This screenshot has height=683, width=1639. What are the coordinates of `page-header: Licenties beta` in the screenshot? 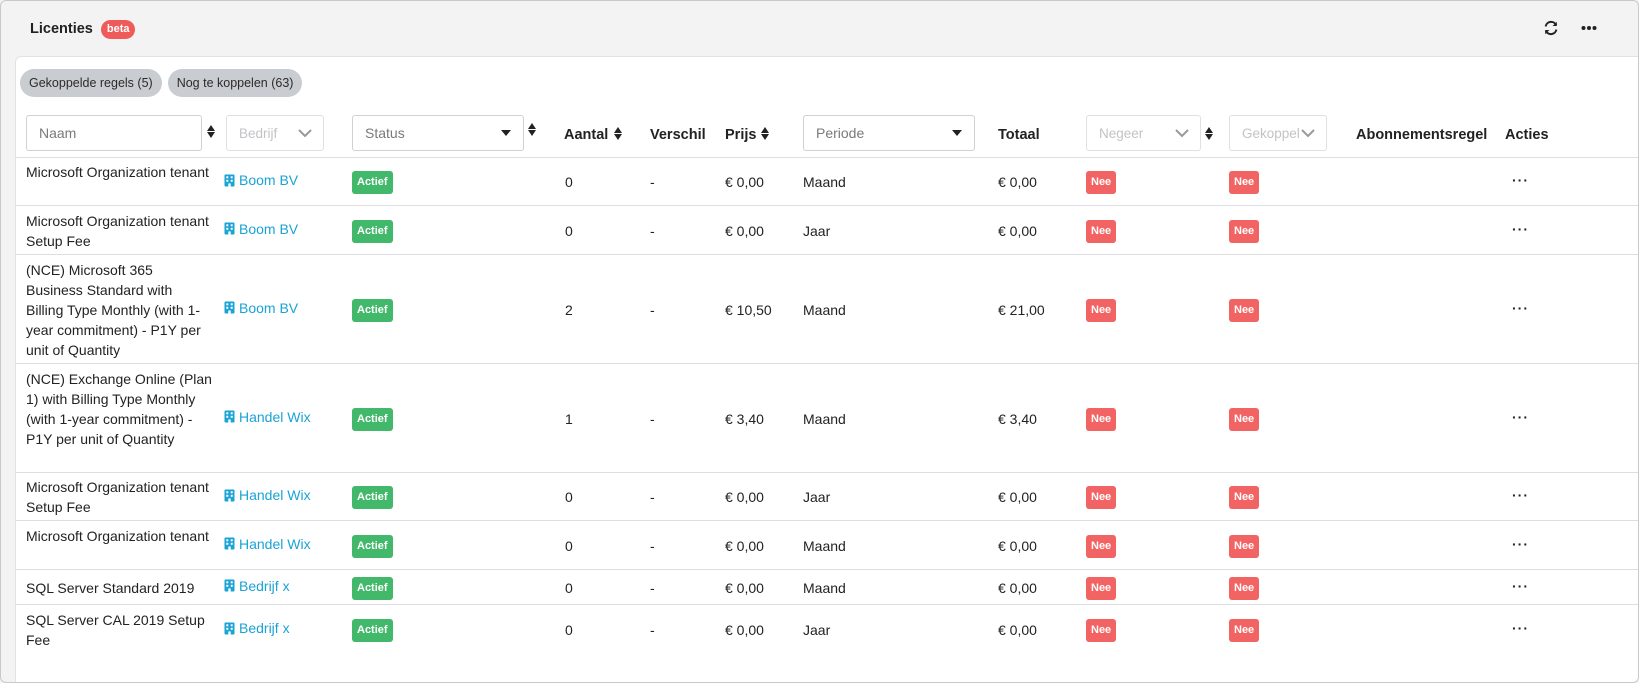 It's located at (819, 29).